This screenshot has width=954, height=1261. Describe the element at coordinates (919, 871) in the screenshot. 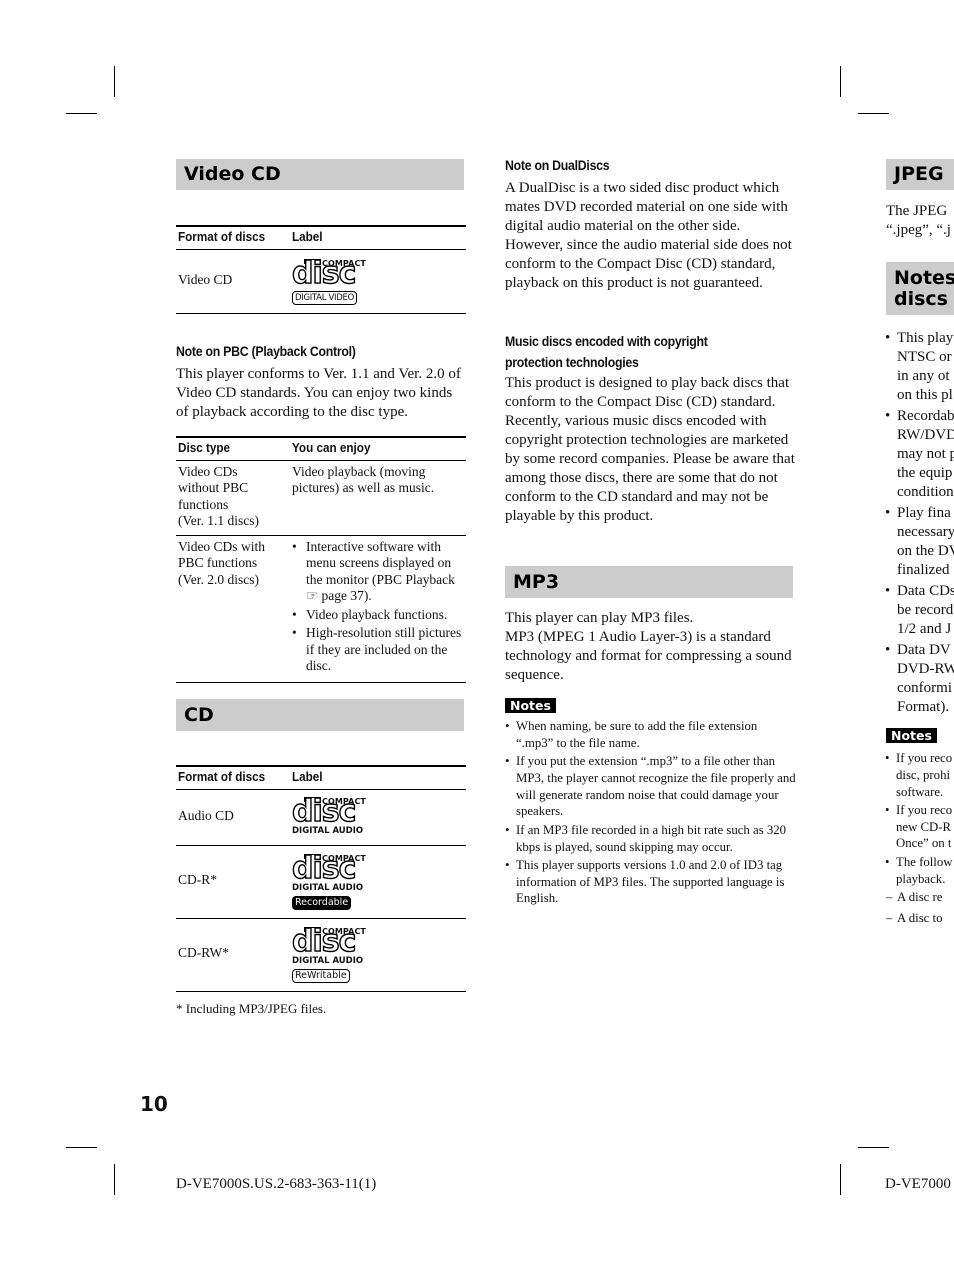

I see `list-item: The followplayback.` at that location.